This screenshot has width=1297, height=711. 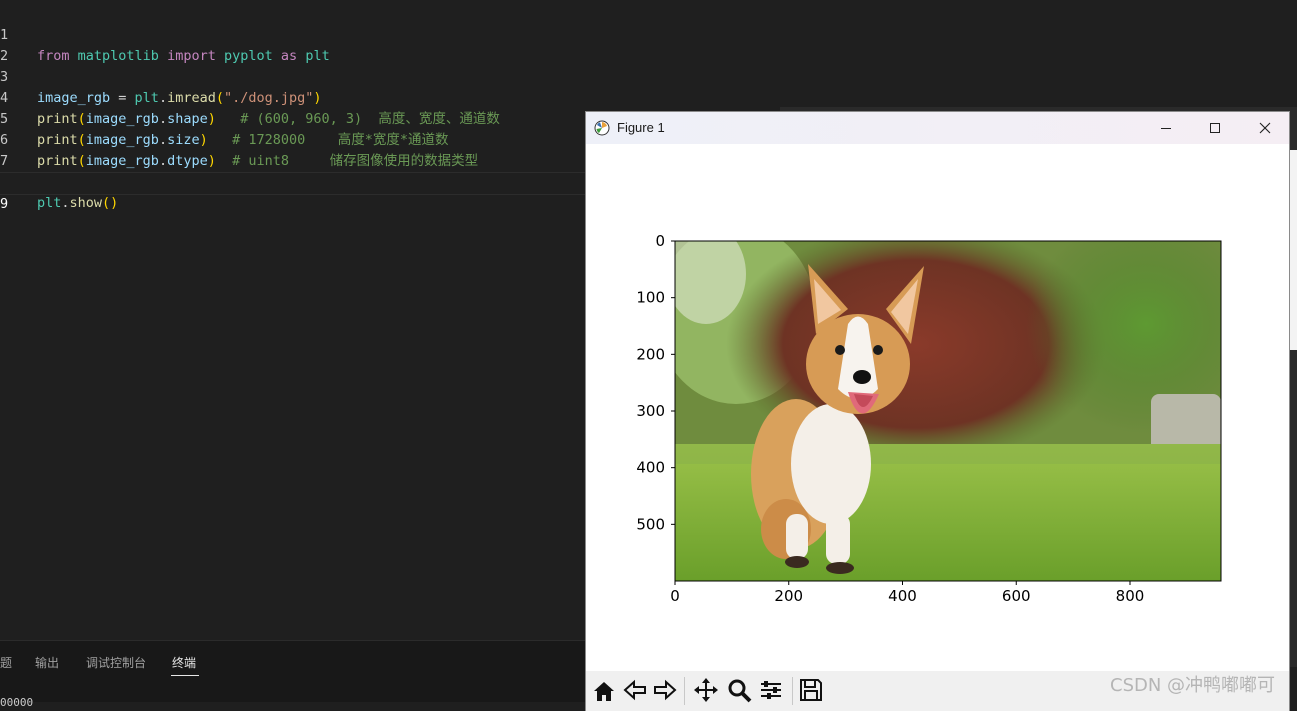 What do you see at coordinates (17, 702) in the screenshot?
I see `terminal-output: 00000` at bounding box center [17, 702].